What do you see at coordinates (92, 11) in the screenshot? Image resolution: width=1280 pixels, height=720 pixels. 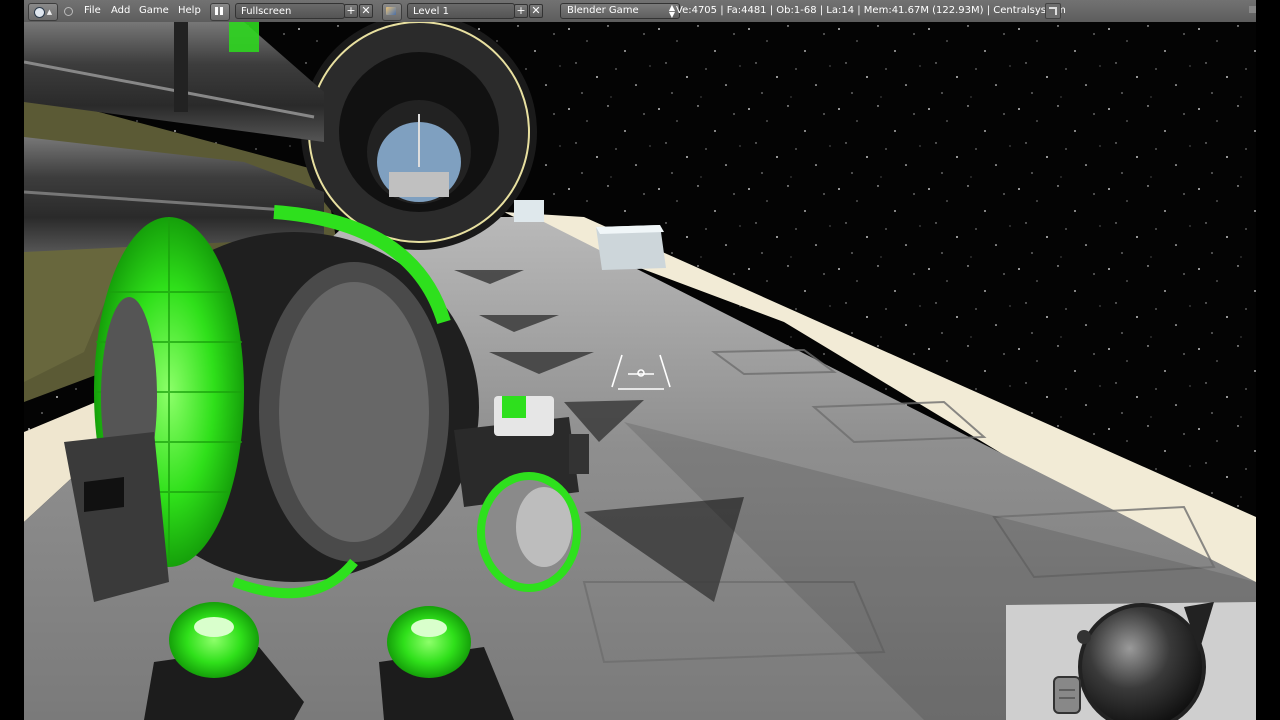 I see `menu-file: File` at bounding box center [92, 11].